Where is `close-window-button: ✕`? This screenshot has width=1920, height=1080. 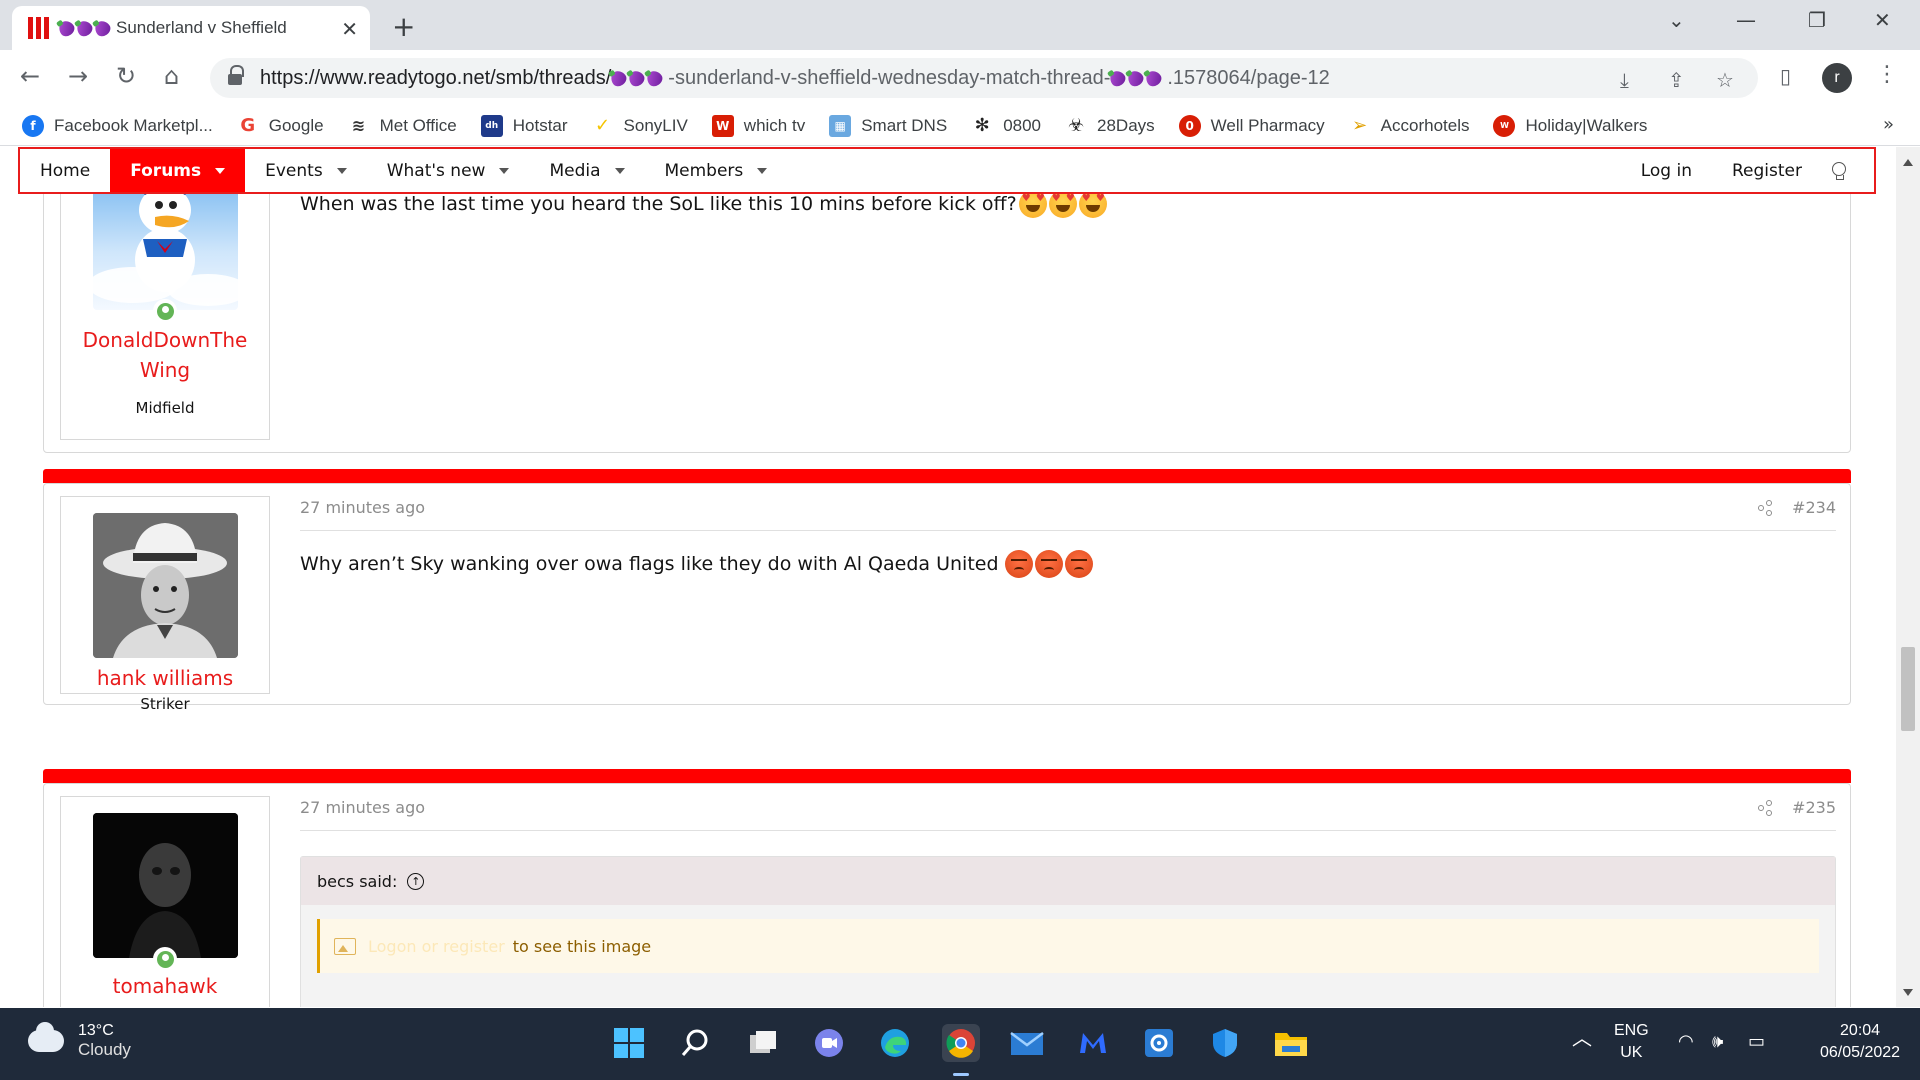 close-window-button: ✕ is located at coordinates (1882, 20).